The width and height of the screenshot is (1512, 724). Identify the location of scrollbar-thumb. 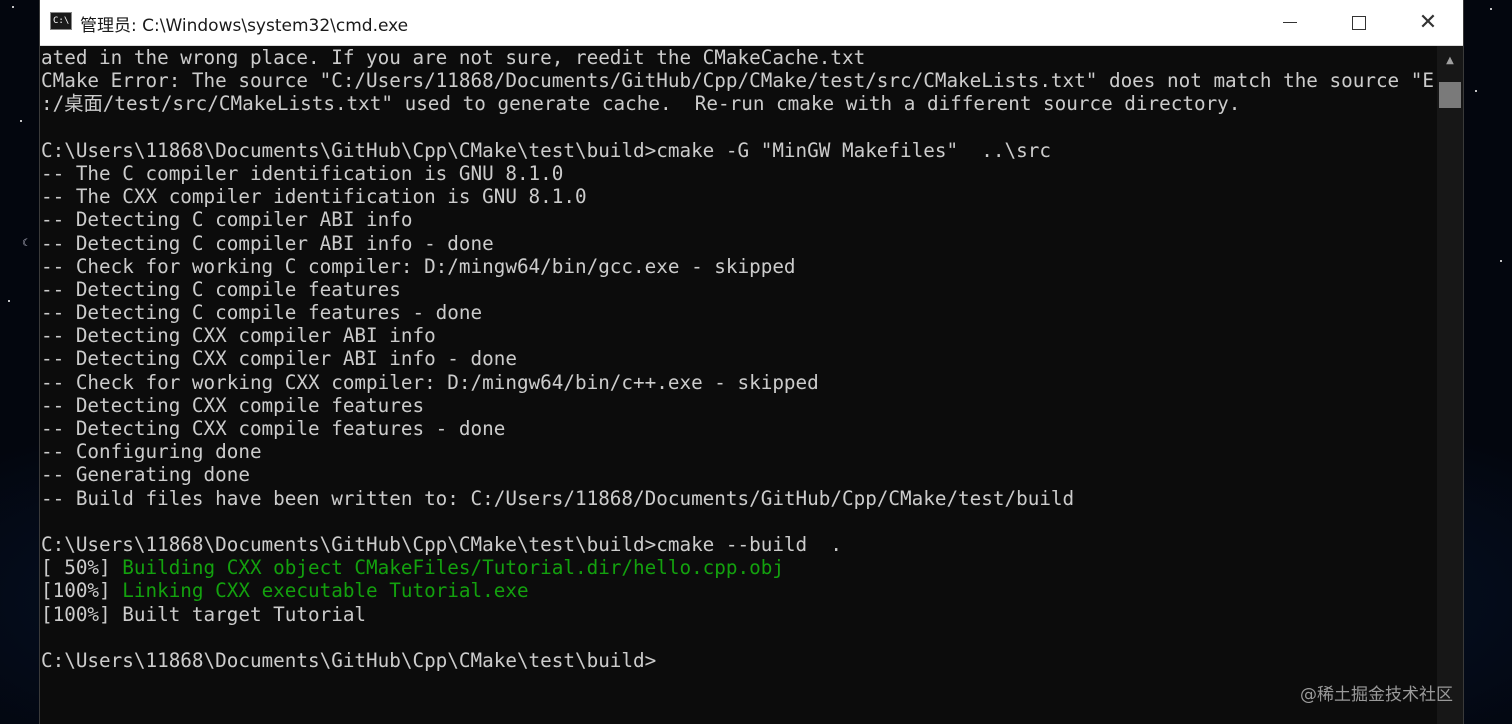
(1450, 95).